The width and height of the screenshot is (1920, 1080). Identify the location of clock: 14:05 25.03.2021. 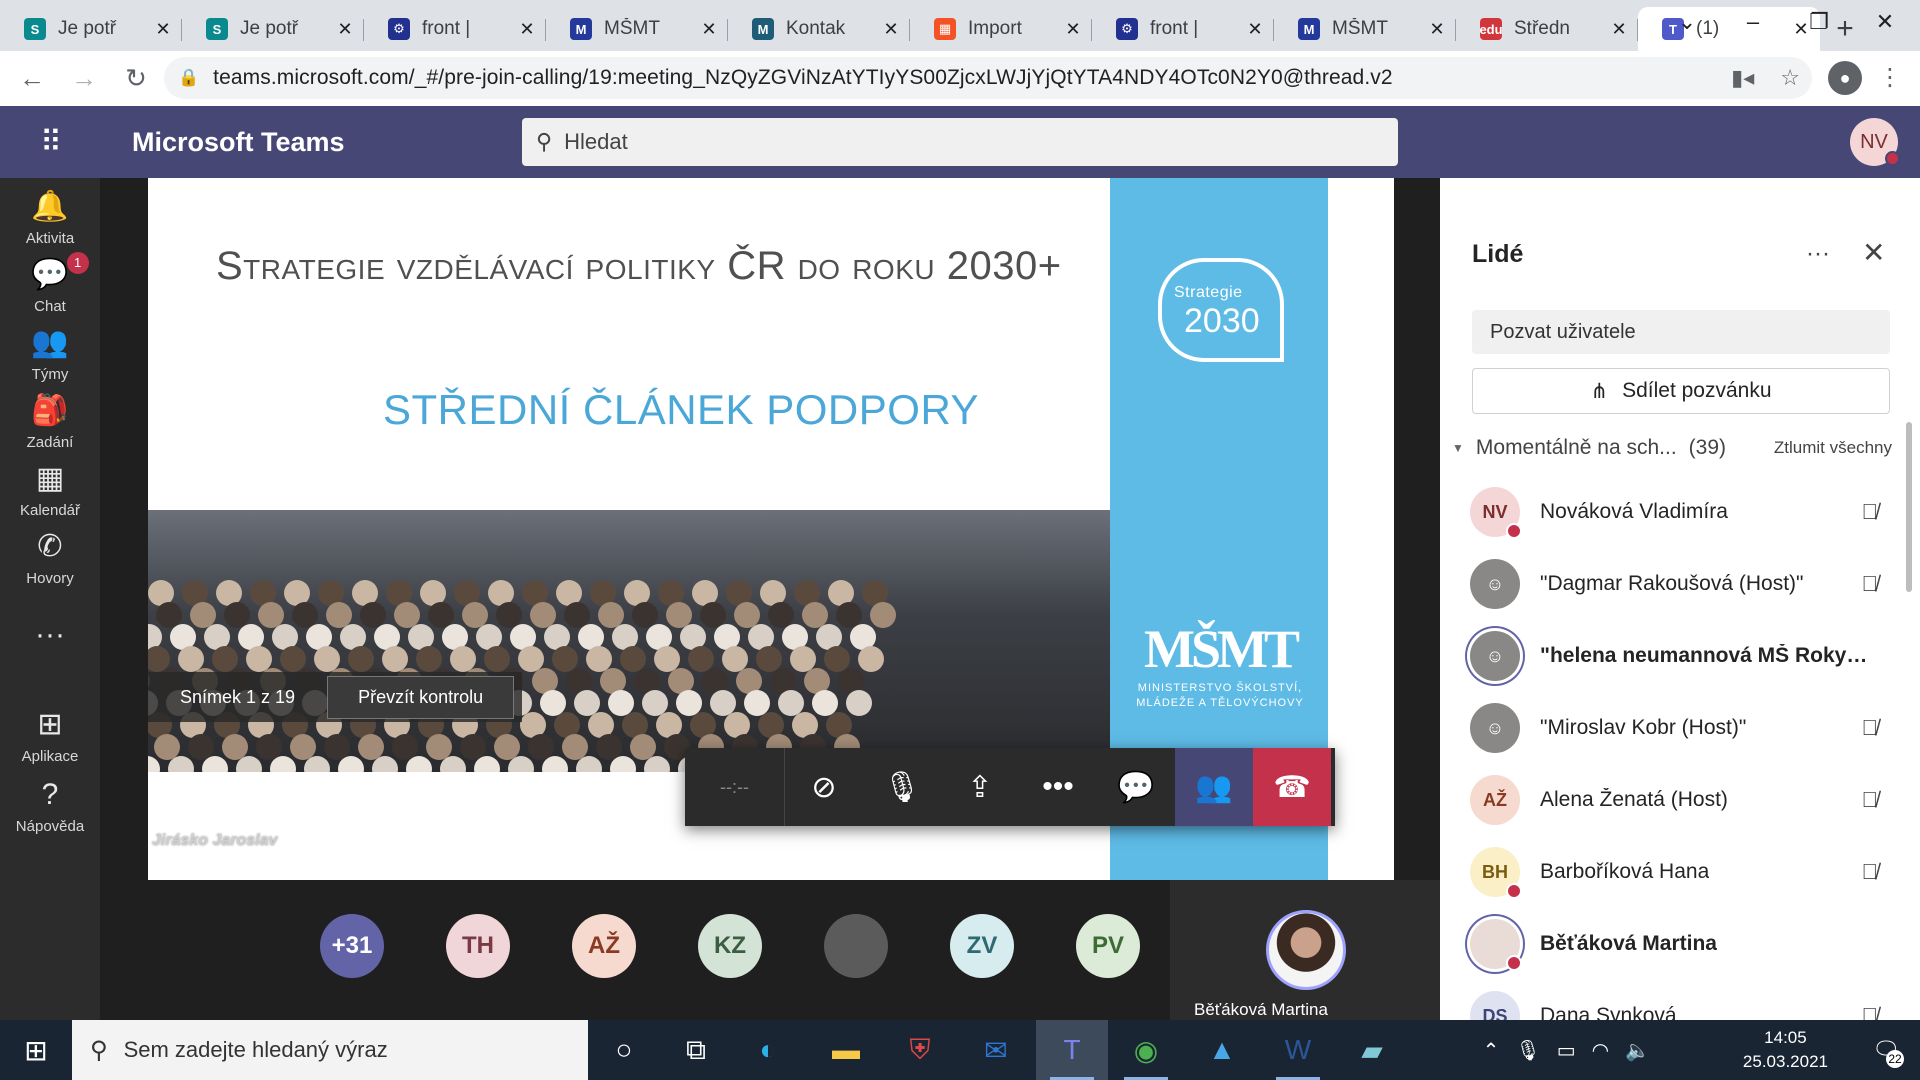
(1785, 1050).